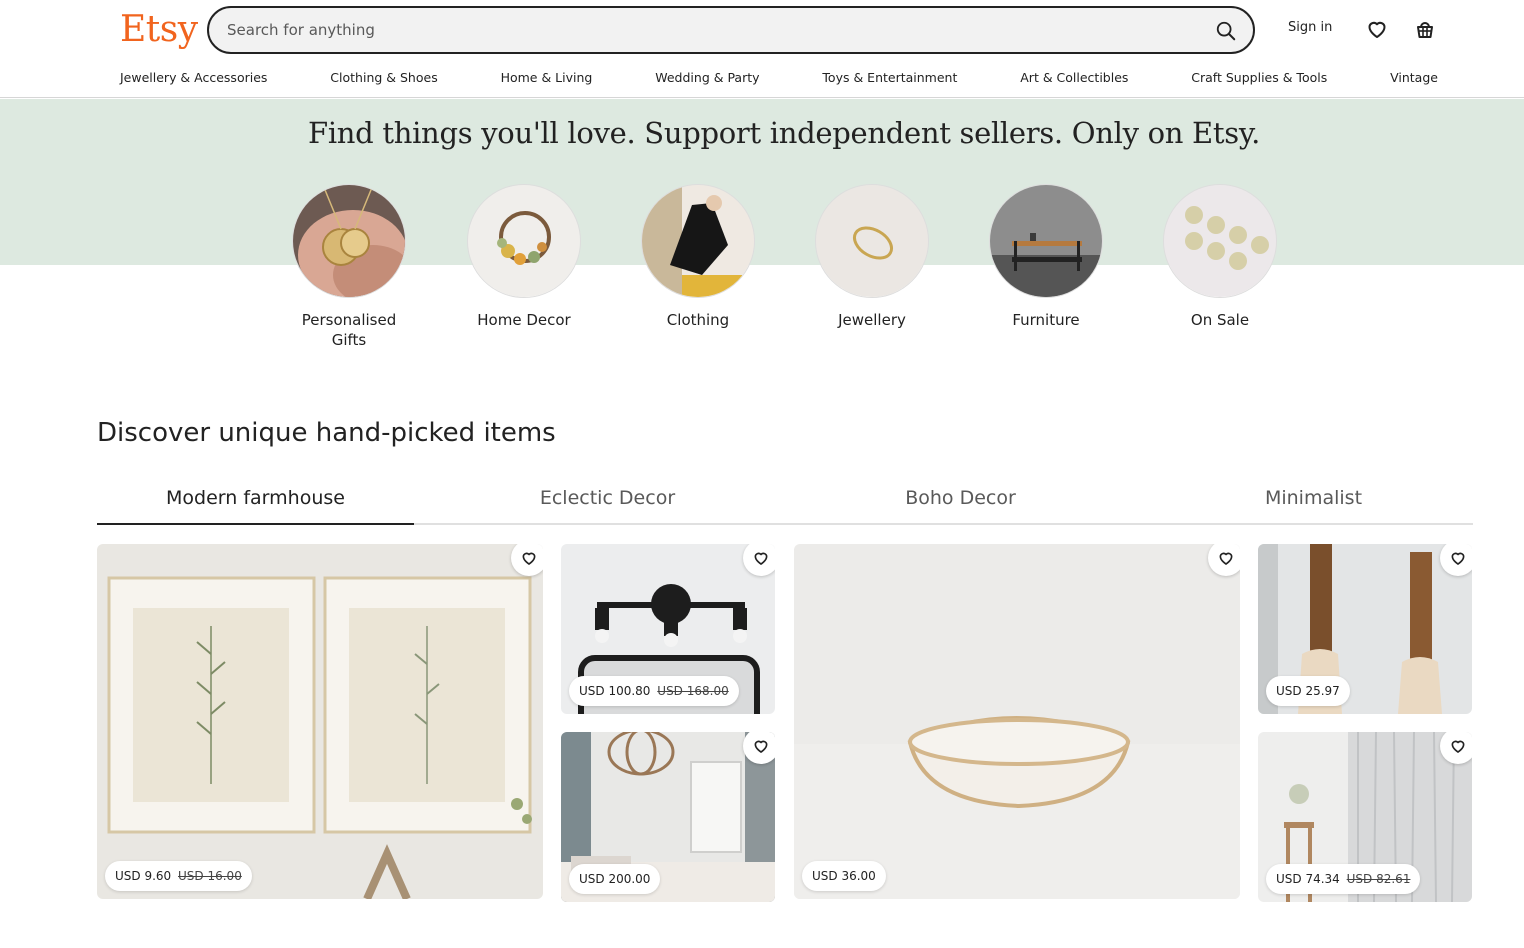 This screenshot has width=1524, height=948. What do you see at coordinates (654, 691) in the screenshot?
I see `price-badge: USD 100.80 USD 168.00` at bounding box center [654, 691].